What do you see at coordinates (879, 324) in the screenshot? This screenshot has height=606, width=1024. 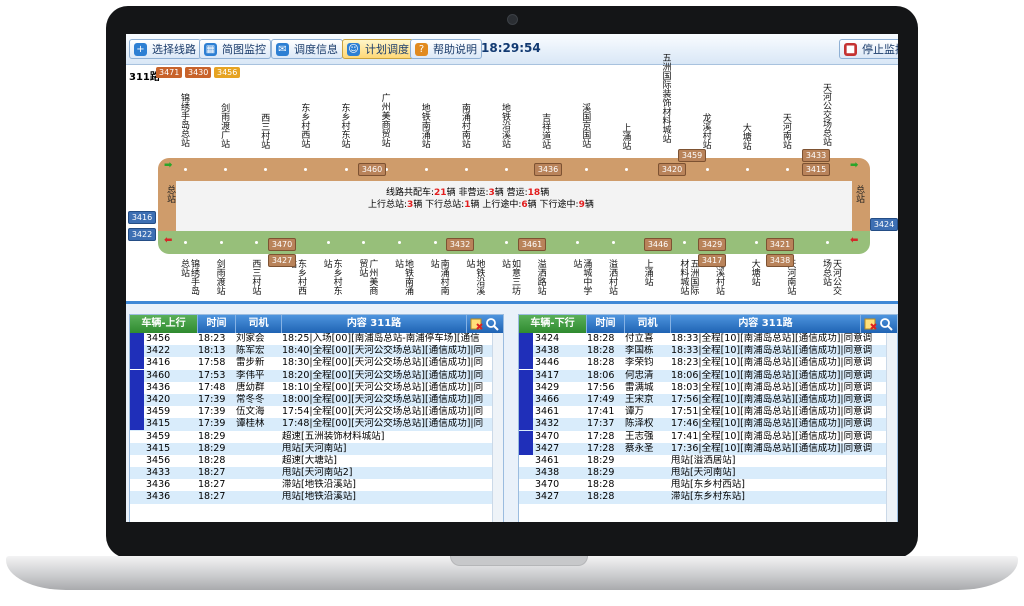 I see `clear-search-down-icon` at bounding box center [879, 324].